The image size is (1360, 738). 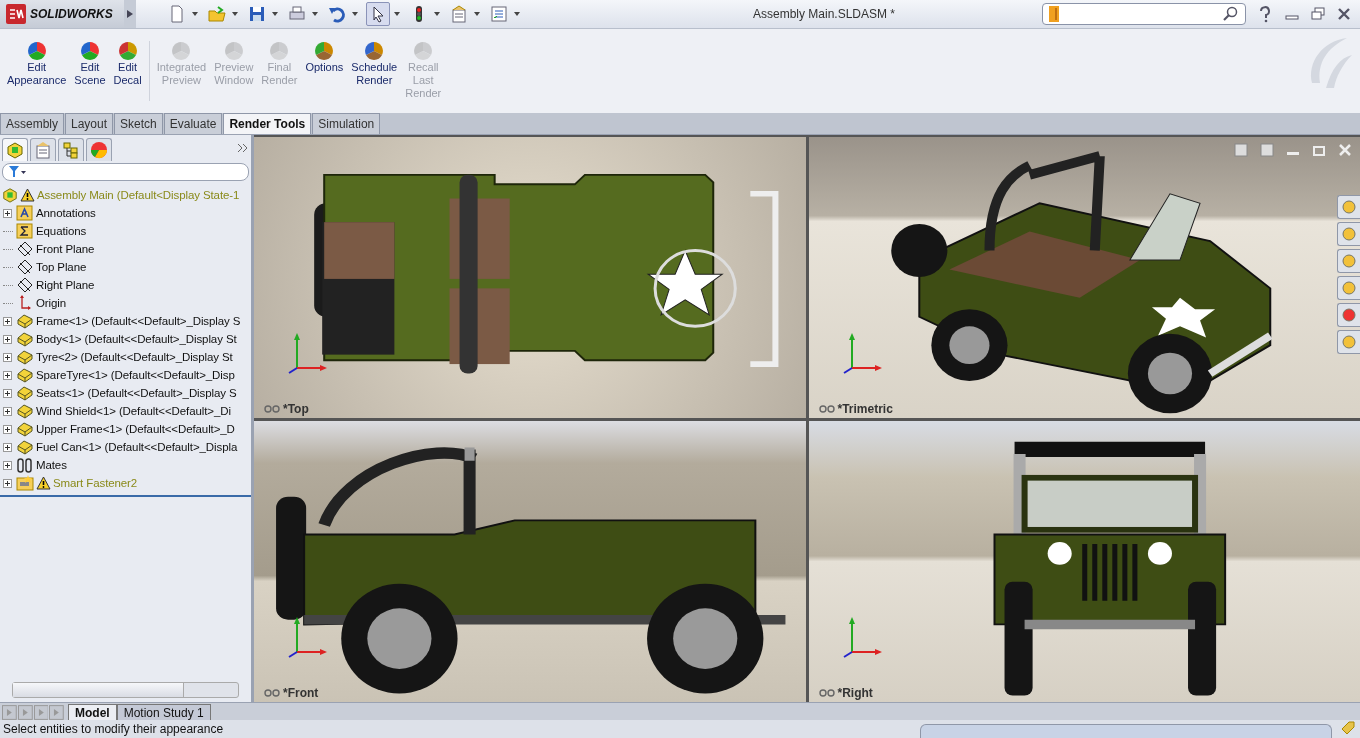 I want to click on ribbon-tab: Evaluate, so click(x=193, y=123).